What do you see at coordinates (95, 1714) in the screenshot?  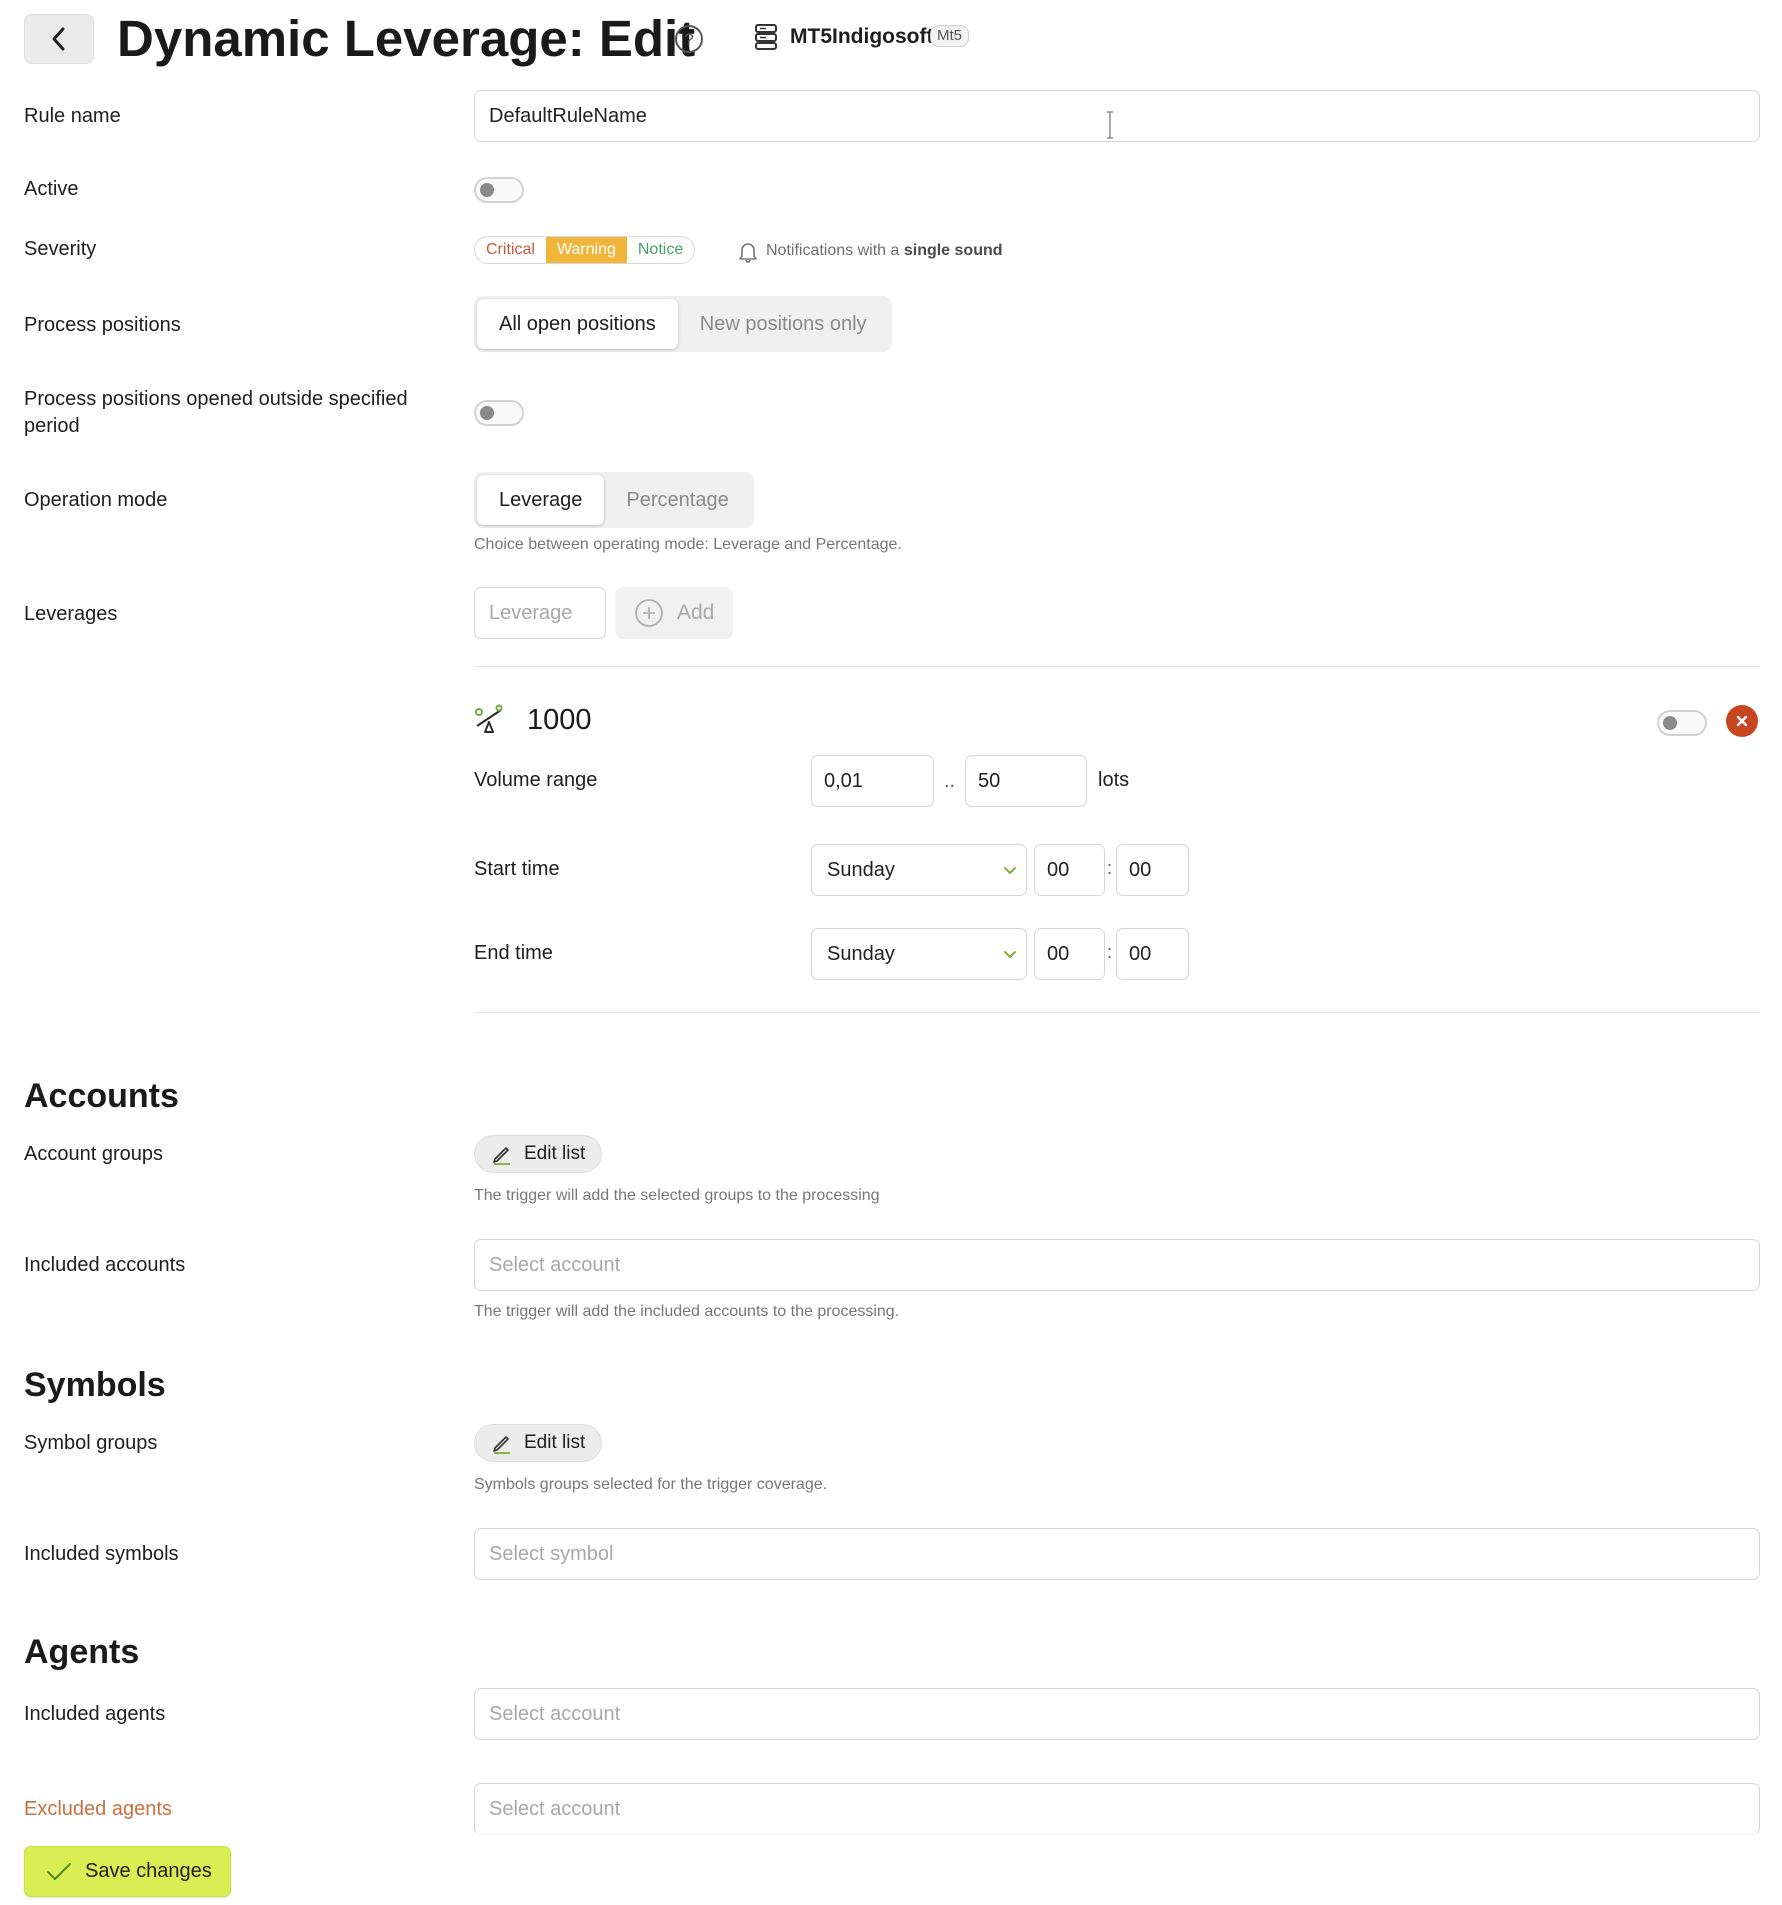 I see `included-agents-label: Included agents` at bounding box center [95, 1714].